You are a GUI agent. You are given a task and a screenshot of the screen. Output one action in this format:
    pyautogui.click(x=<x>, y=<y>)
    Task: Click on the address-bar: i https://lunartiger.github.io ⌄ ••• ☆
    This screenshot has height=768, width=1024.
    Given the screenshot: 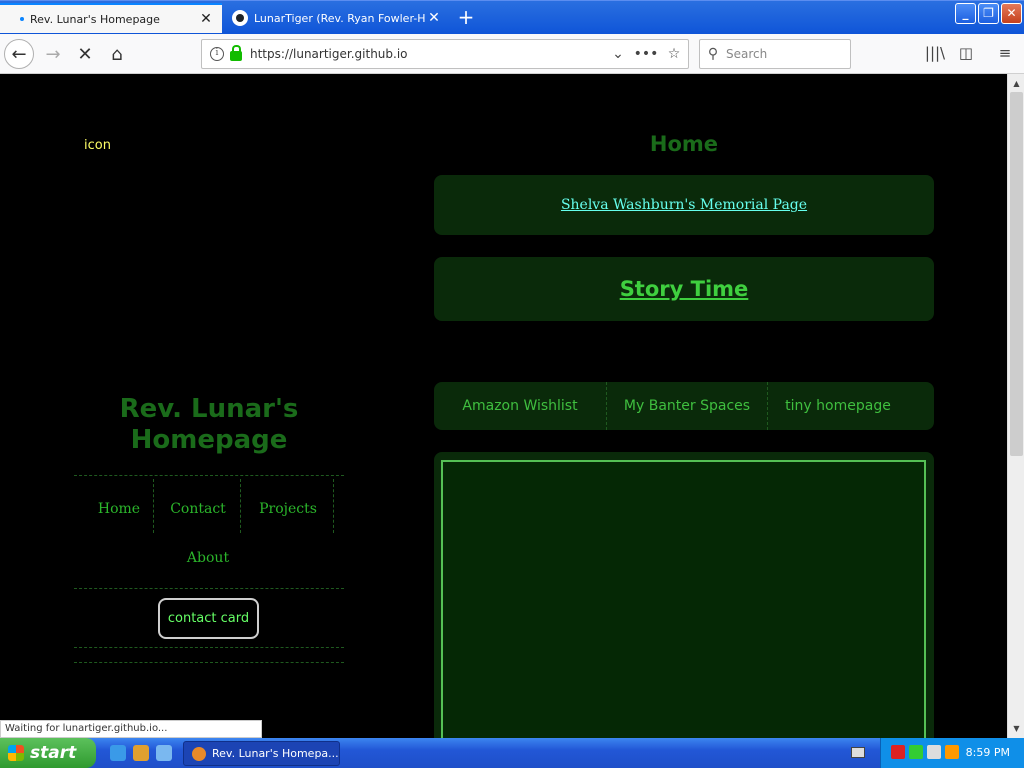 What is the action you would take?
    pyautogui.click(x=445, y=54)
    